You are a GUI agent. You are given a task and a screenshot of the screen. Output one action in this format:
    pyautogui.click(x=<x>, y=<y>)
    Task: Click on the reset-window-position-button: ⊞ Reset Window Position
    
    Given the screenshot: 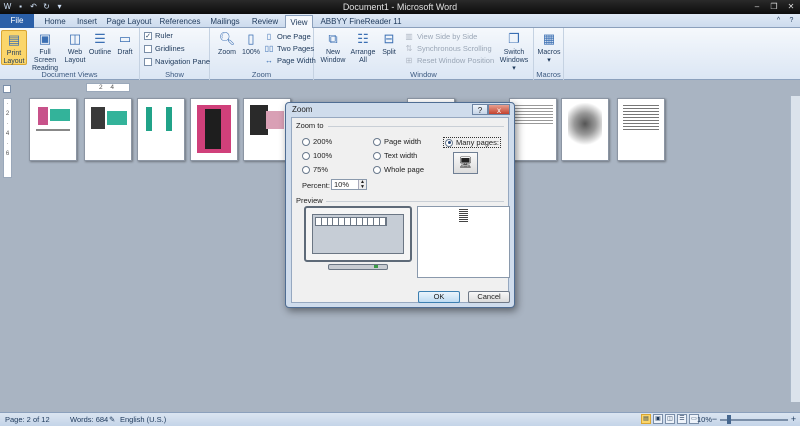 What is the action you would take?
    pyautogui.click(x=449, y=60)
    